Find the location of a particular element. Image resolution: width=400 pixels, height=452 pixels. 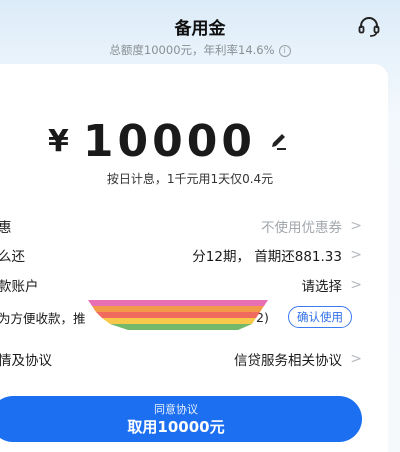

agreement-label: 情及协议 is located at coordinates (26, 361).